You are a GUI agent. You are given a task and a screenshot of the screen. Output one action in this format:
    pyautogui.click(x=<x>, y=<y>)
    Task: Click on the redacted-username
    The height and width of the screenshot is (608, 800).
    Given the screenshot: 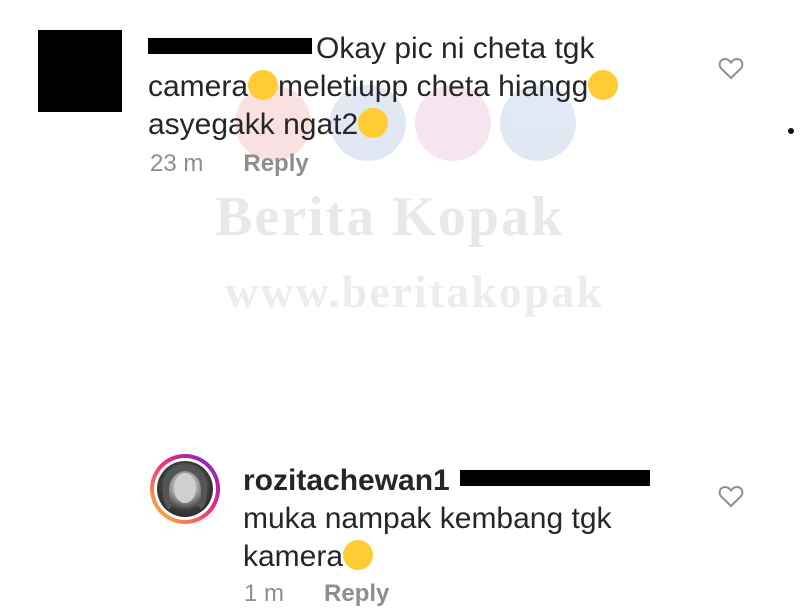 What is the action you would take?
    pyautogui.click(x=230, y=46)
    